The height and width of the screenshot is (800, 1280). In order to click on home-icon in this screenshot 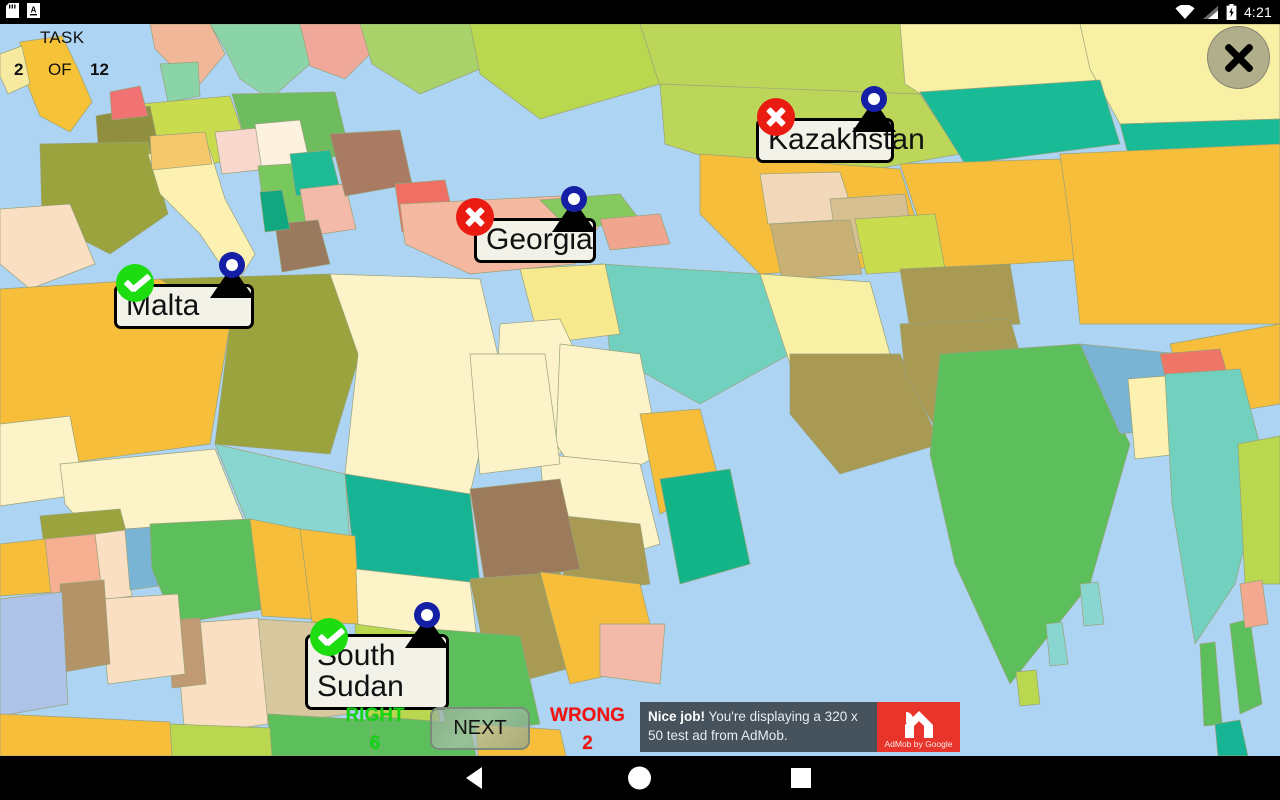, I will do `click(639, 778)`.